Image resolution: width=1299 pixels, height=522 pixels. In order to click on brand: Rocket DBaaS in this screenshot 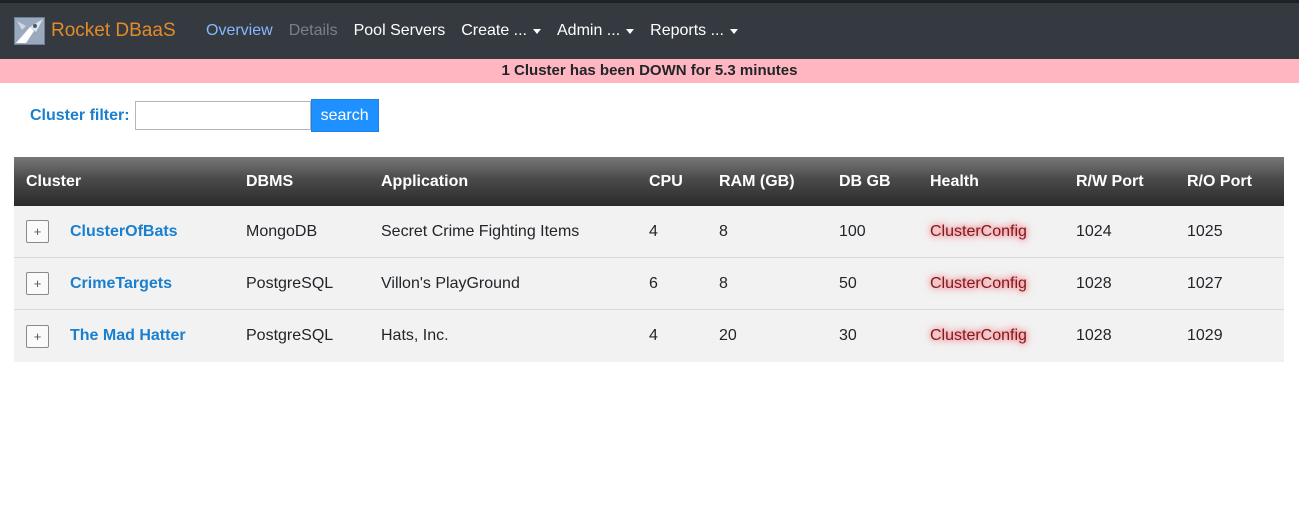, I will do `click(95, 31)`.